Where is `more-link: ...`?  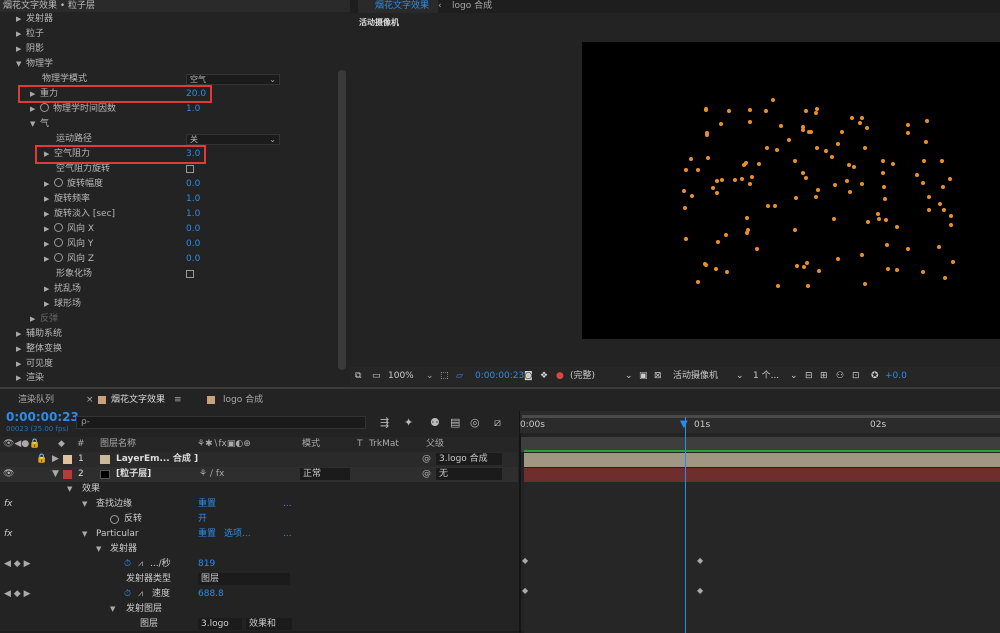 more-link: ... is located at coordinates (287, 534).